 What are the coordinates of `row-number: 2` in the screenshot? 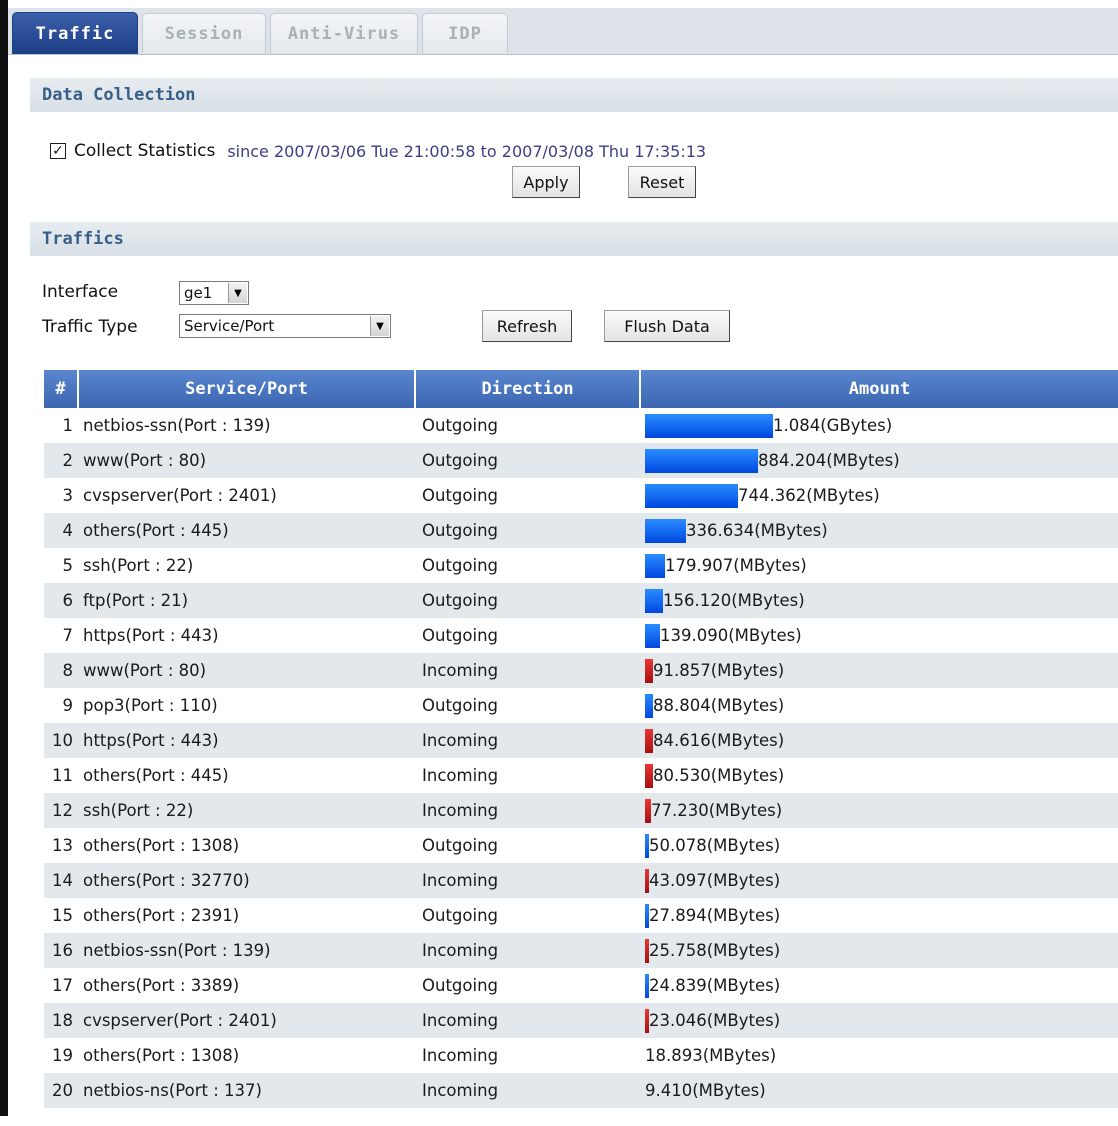 It's located at (68, 460).